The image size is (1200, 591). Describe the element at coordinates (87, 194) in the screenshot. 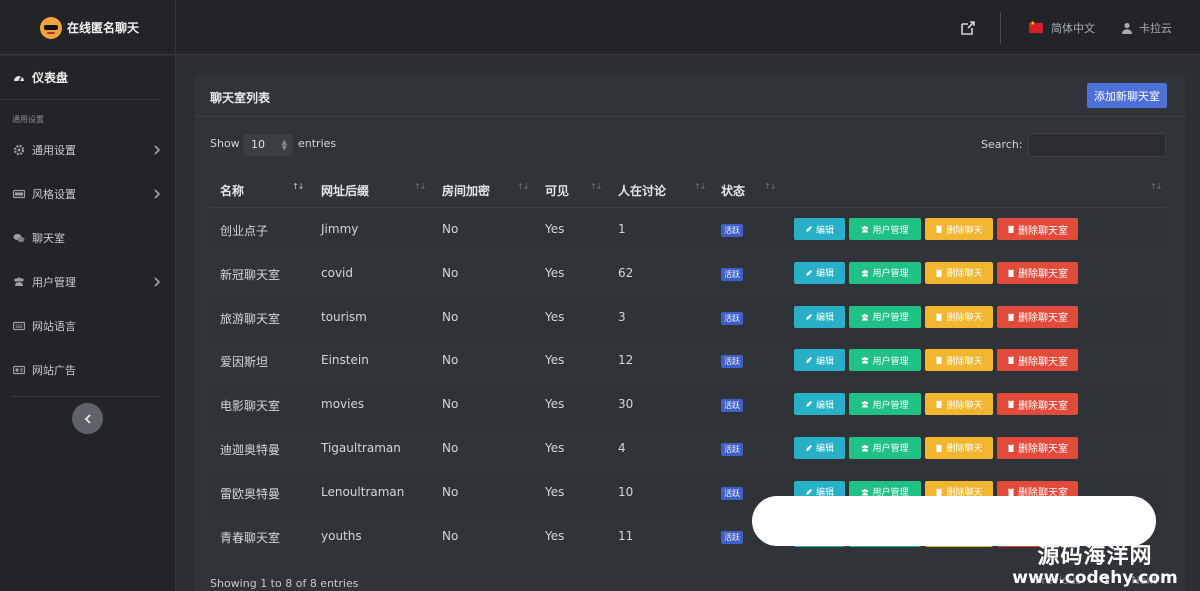

I see `sidebar-item-style-settings: 风格设置` at that location.